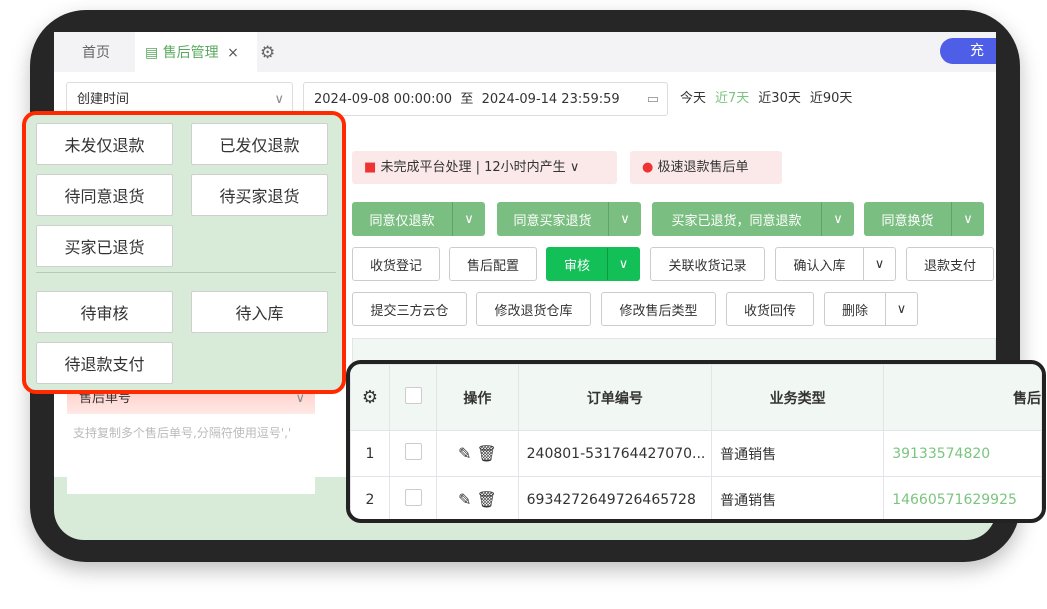  Describe the element at coordinates (259, 195) in the screenshot. I see `filter-awaiting-buyer: 待买家退货` at that location.